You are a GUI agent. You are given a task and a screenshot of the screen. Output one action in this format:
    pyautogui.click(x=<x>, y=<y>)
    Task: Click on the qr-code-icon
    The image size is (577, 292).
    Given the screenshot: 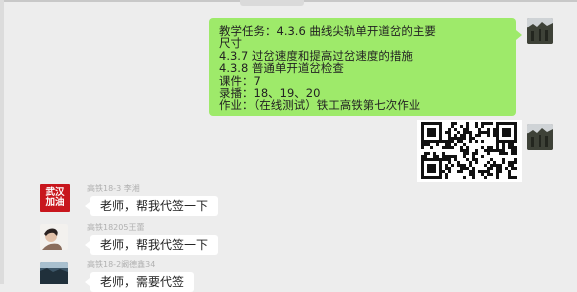 What is the action you would take?
    pyautogui.click(x=469, y=151)
    